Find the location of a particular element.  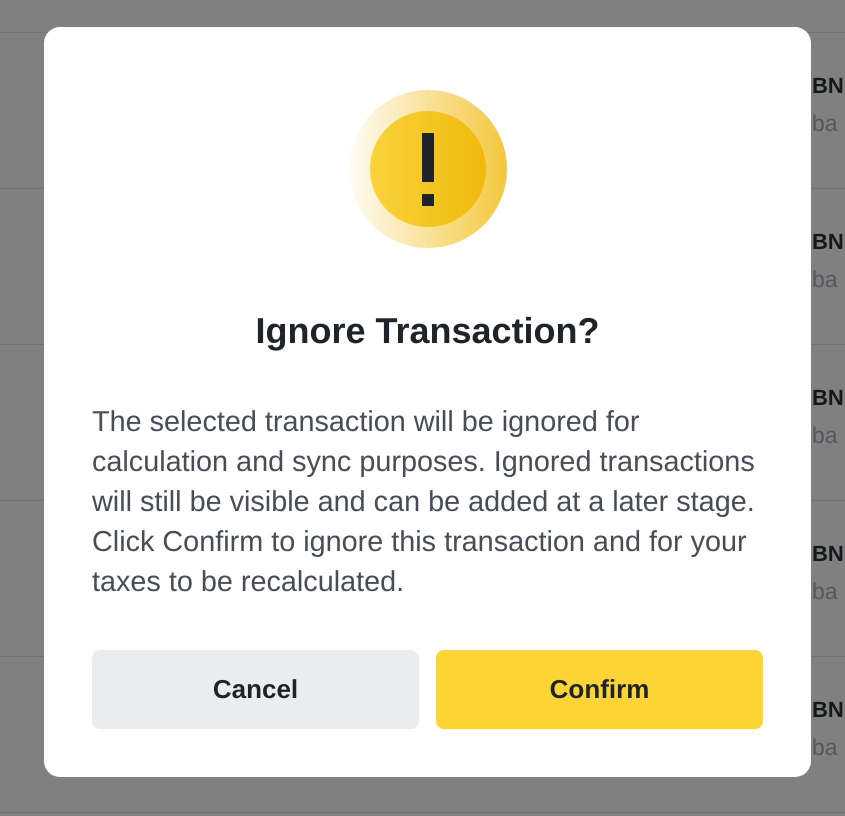

confirm-button: Confirm is located at coordinates (599, 689).